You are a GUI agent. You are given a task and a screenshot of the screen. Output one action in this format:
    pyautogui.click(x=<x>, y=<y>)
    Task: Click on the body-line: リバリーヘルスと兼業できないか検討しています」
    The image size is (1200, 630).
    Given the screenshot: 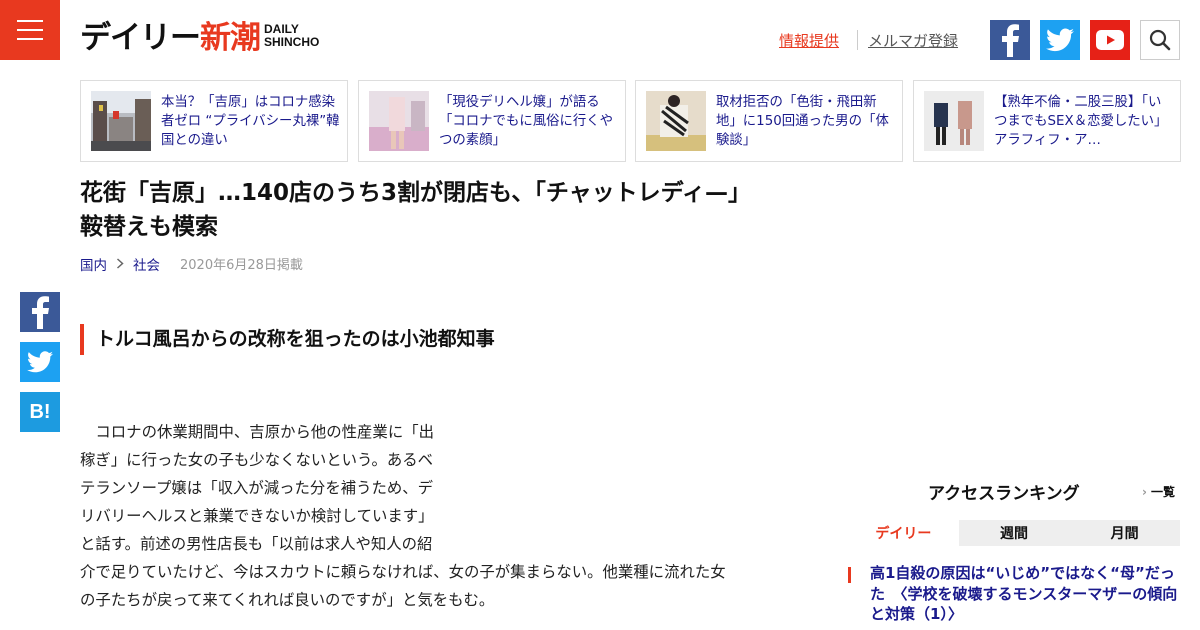 What is the action you would take?
    pyautogui.click(x=257, y=516)
    